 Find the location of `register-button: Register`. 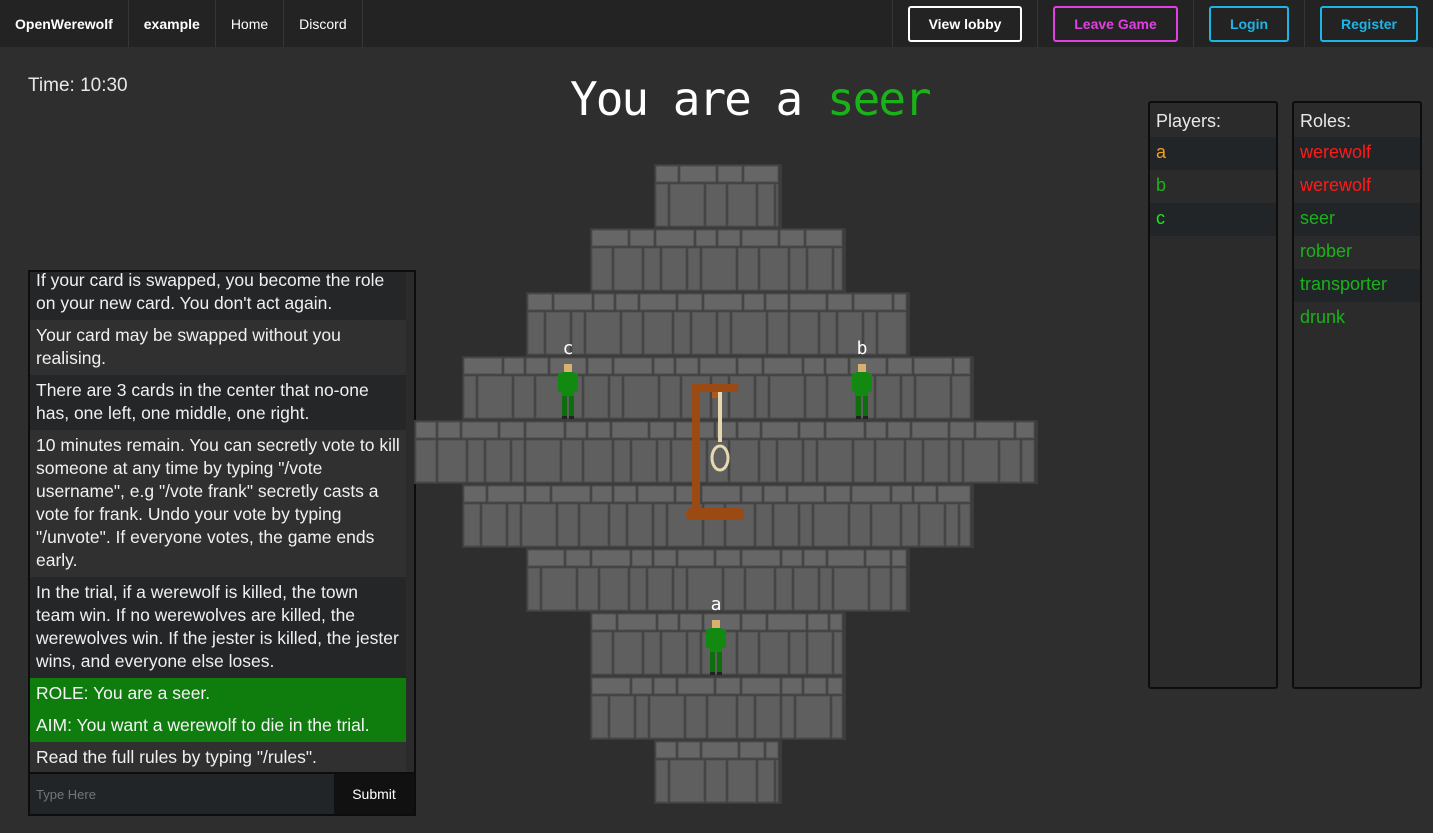

register-button: Register is located at coordinates (1369, 23).